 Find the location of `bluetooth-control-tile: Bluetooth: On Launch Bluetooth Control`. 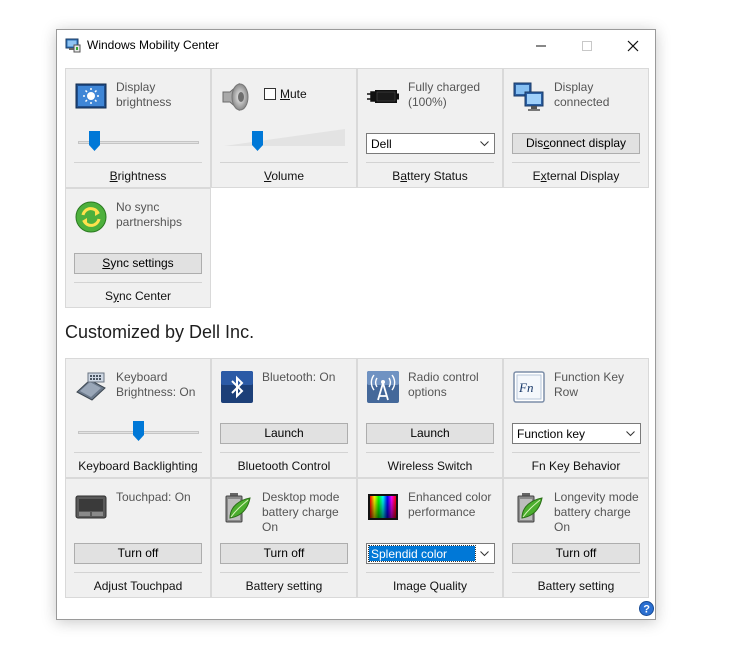

bluetooth-control-tile: Bluetooth: On Launch Bluetooth Control is located at coordinates (284, 418).